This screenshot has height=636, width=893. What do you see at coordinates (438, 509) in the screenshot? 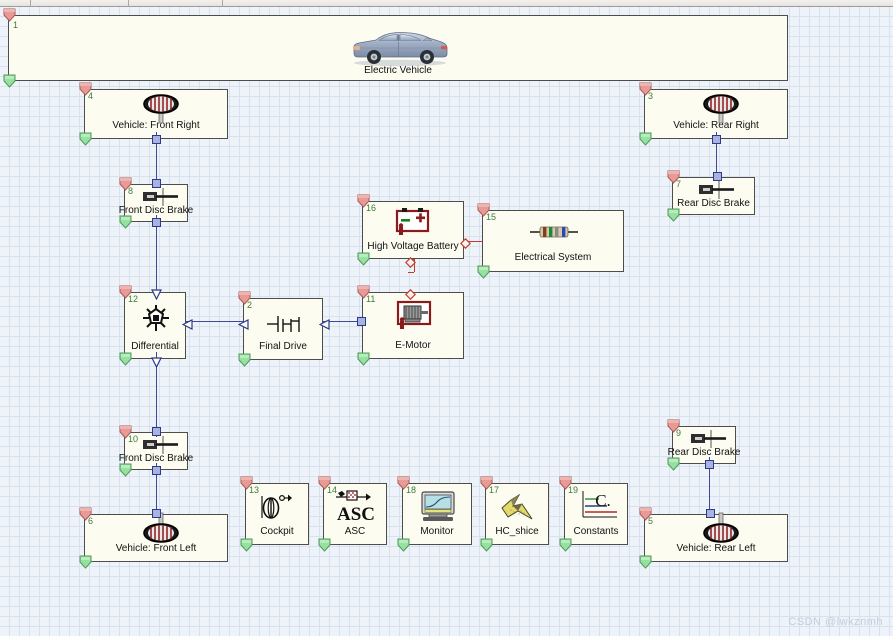
I see `monitor-icon` at bounding box center [438, 509].